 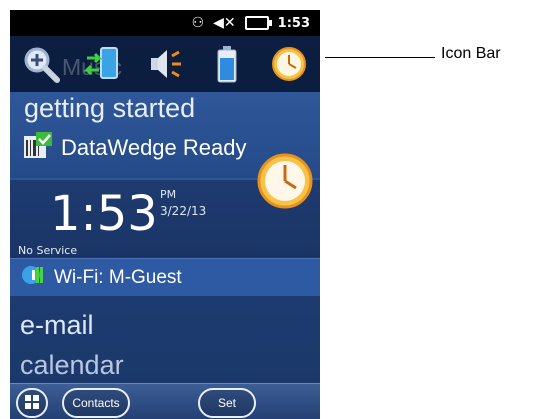 What do you see at coordinates (183, 211) in the screenshot?
I see `clock-date: 3/22/13` at bounding box center [183, 211].